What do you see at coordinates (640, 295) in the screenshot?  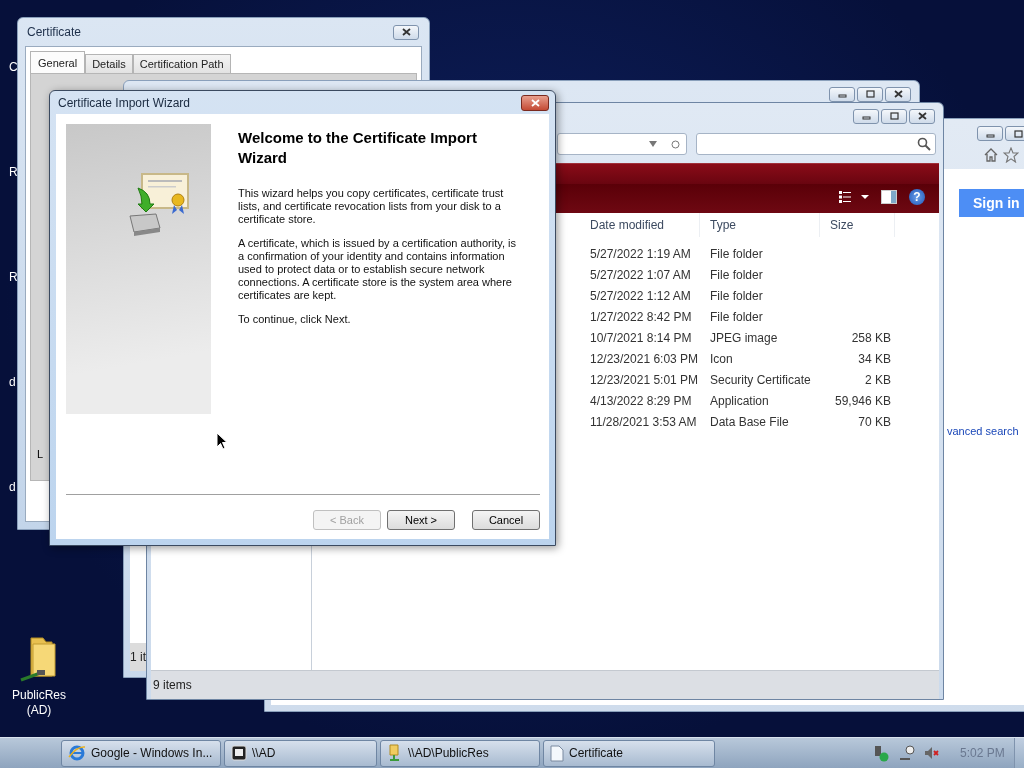 I see `date-cell-text: 5/27/2022 1:12 AM` at bounding box center [640, 295].